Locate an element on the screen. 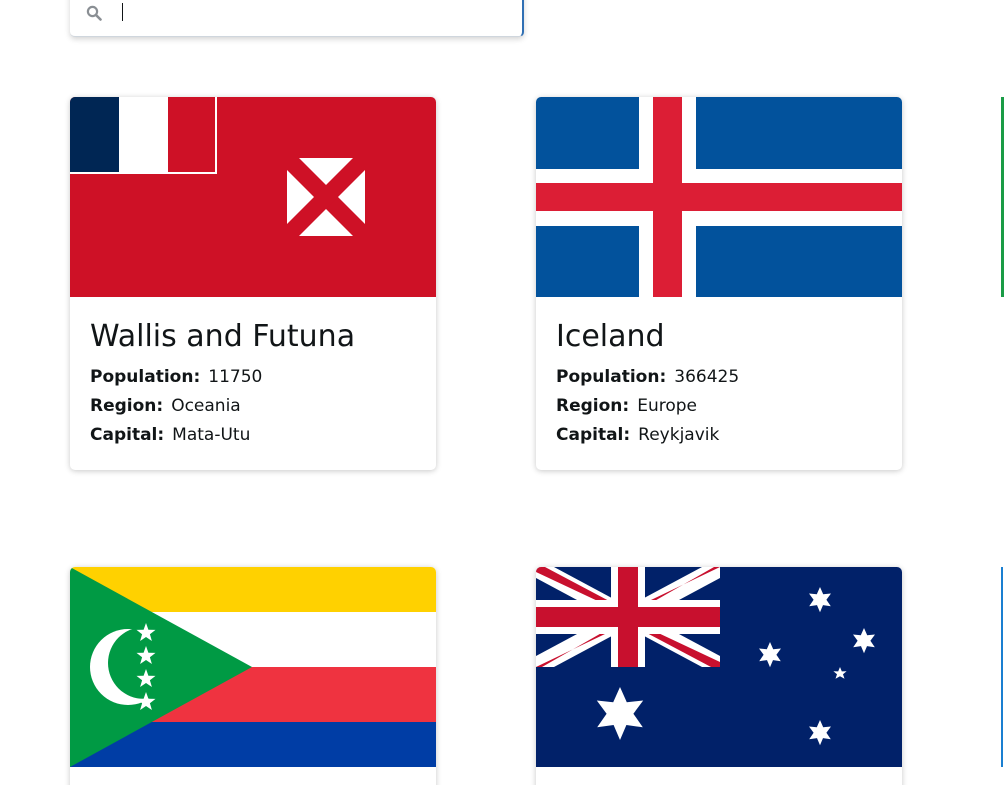 The image size is (1004, 785). text-caret is located at coordinates (122, 12).